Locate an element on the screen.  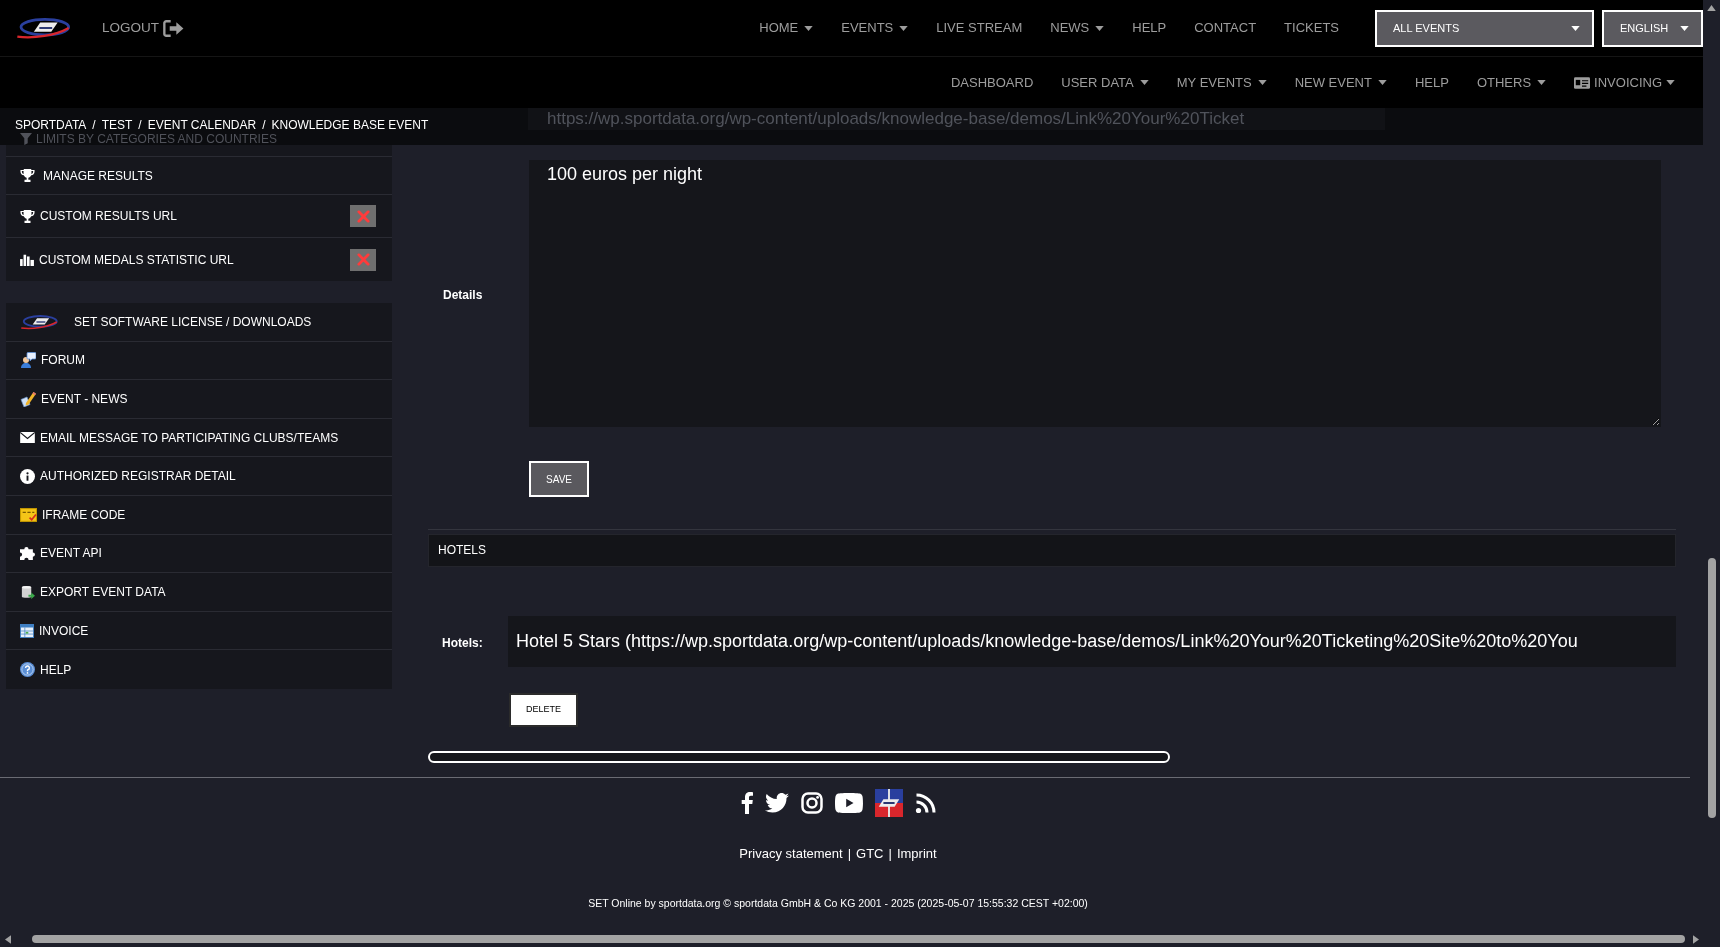
nav-link: LIVE STREAM is located at coordinates (979, 28).